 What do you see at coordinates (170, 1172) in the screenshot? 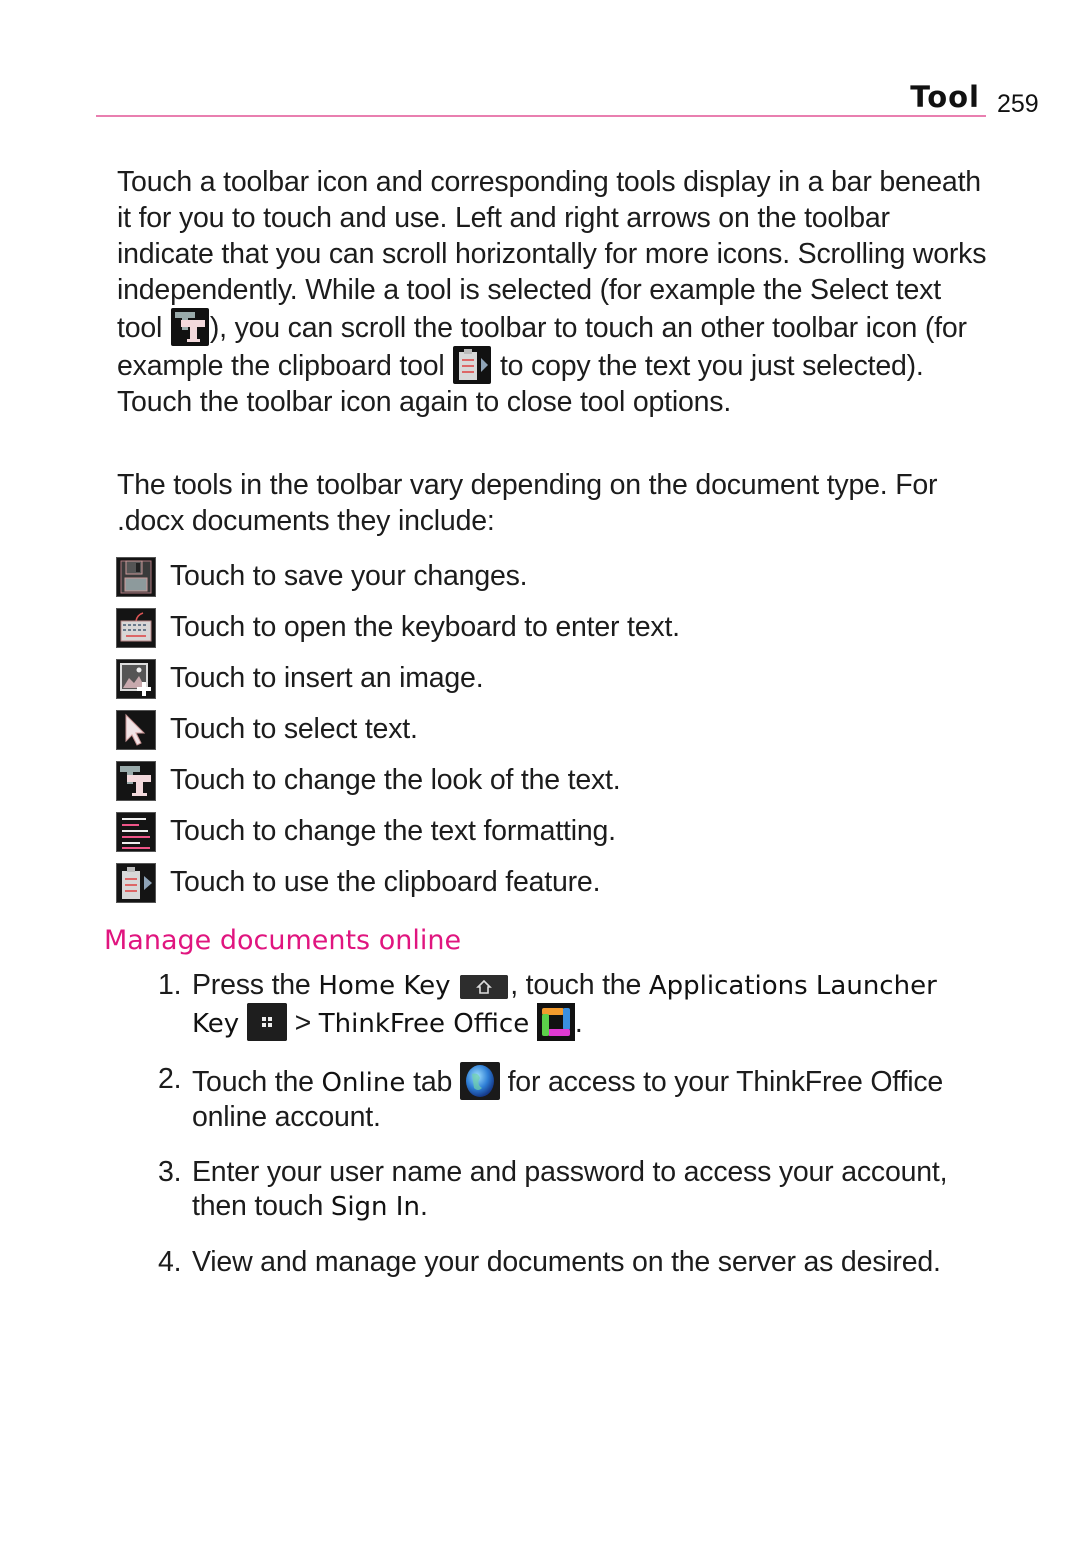
I see `step-number: 3.` at bounding box center [170, 1172].